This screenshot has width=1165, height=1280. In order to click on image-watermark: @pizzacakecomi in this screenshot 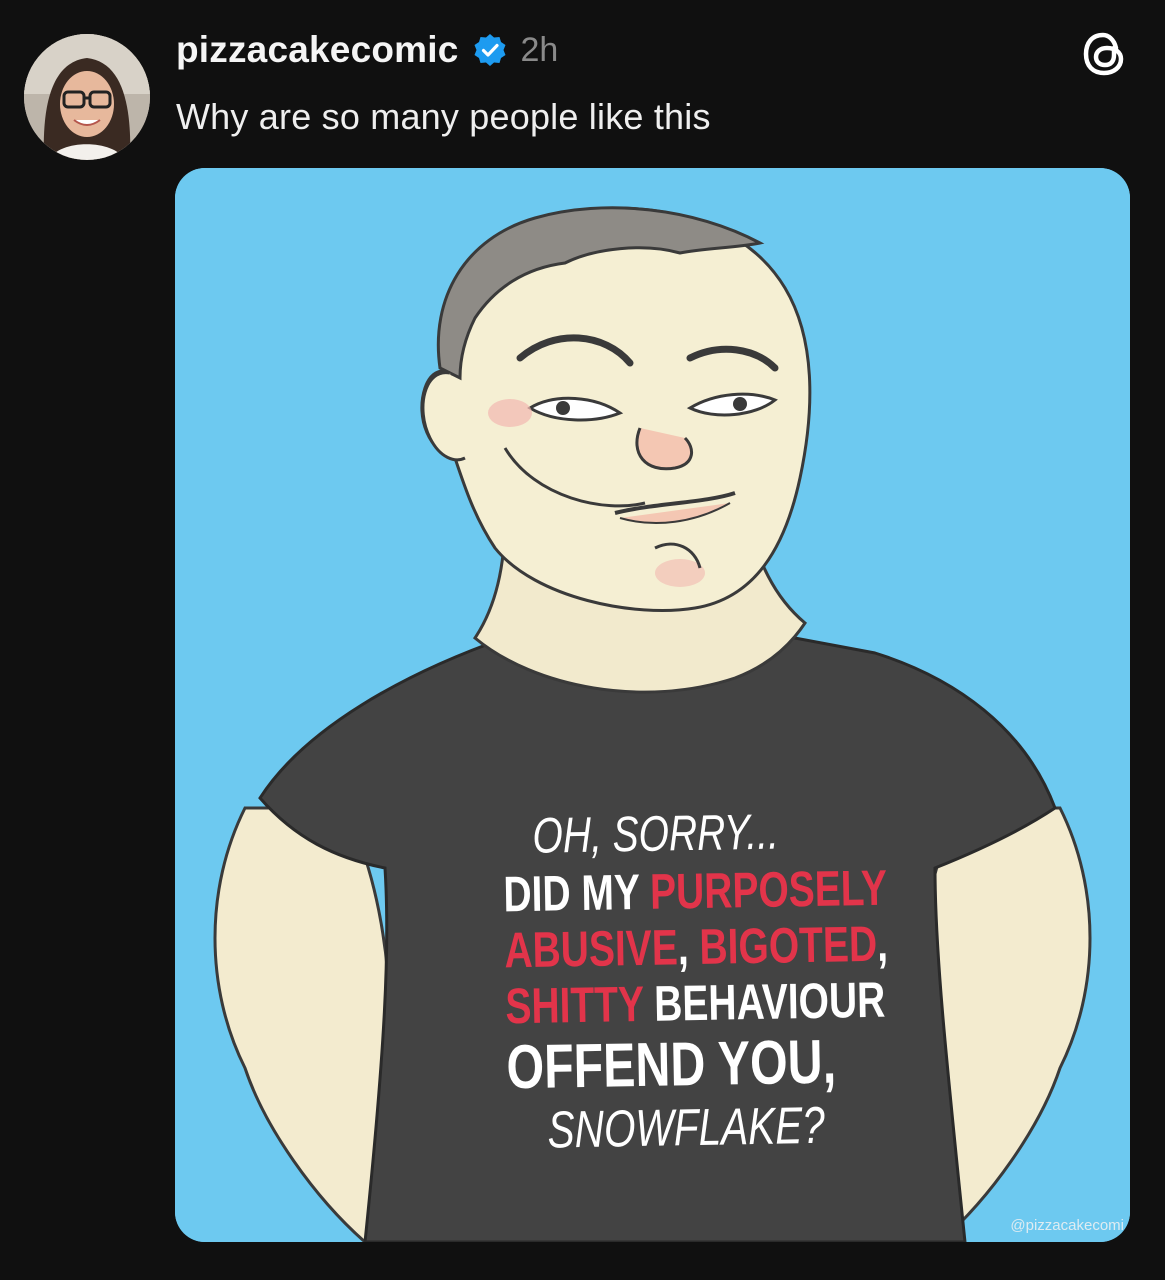, I will do `click(1067, 1225)`.